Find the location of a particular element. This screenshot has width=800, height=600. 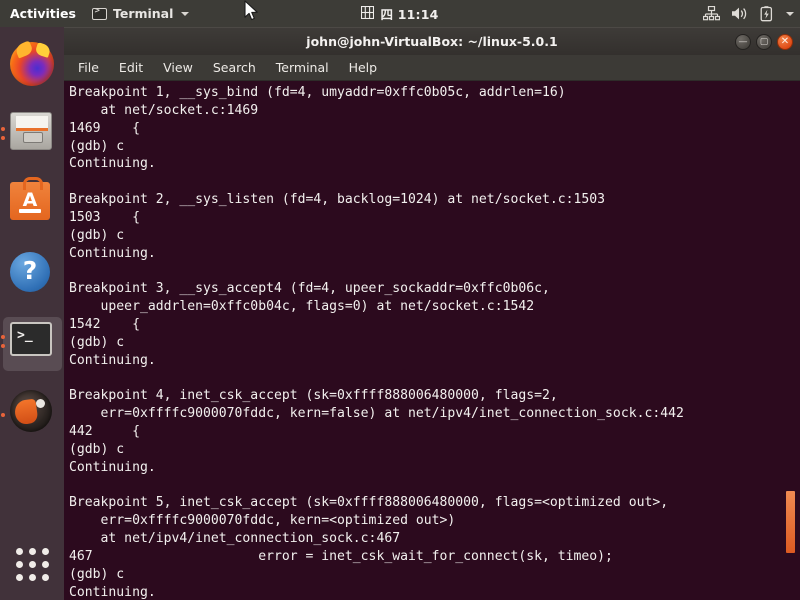

show-applications-button is located at coordinates (32, 564).